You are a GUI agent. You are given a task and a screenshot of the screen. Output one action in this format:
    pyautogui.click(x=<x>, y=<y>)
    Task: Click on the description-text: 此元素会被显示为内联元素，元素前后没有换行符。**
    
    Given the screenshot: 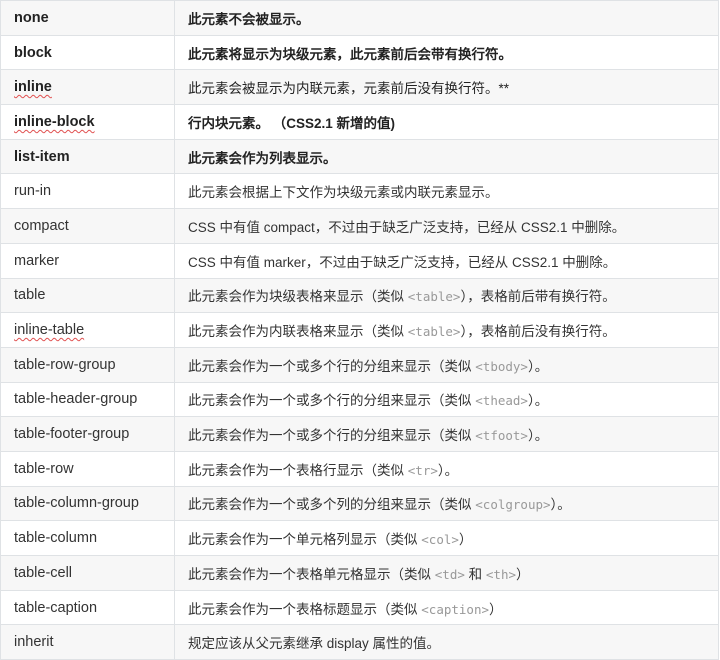 What is the action you would take?
    pyautogui.click(x=349, y=89)
    